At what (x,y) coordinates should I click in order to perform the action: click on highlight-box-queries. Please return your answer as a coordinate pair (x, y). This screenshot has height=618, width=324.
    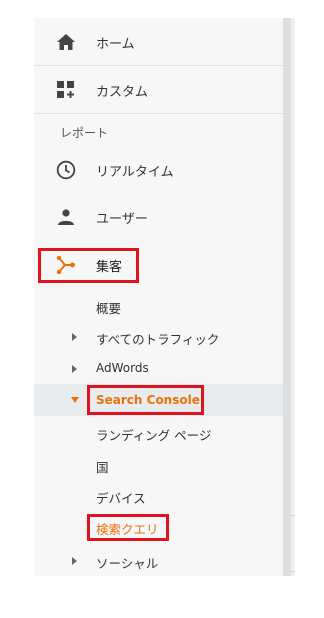
    Looking at the image, I should click on (128, 527).